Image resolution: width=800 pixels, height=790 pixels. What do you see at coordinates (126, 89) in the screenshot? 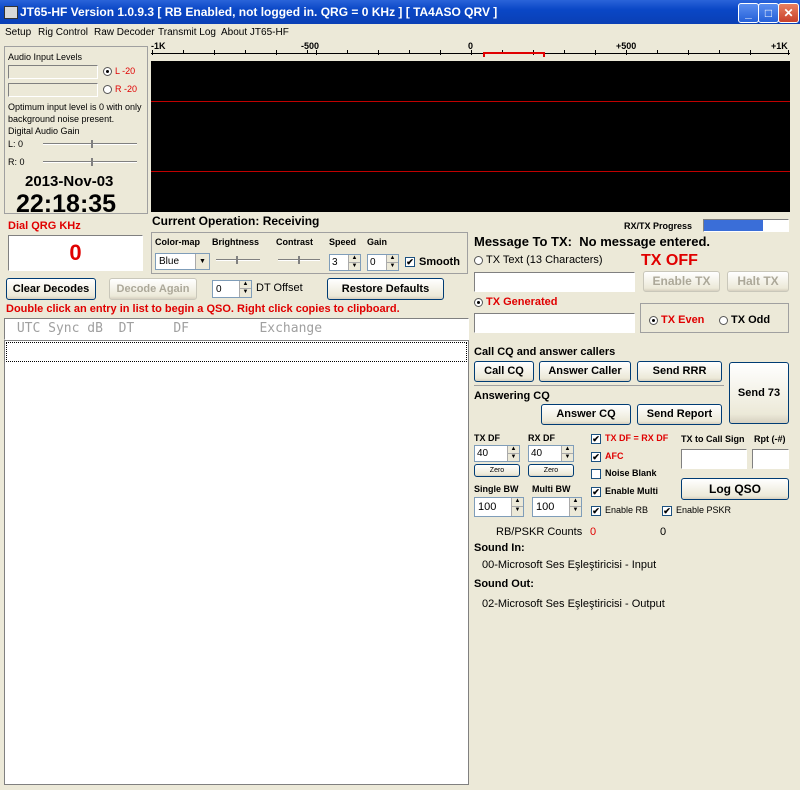
I see `right-level-label: R -20` at bounding box center [126, 89].